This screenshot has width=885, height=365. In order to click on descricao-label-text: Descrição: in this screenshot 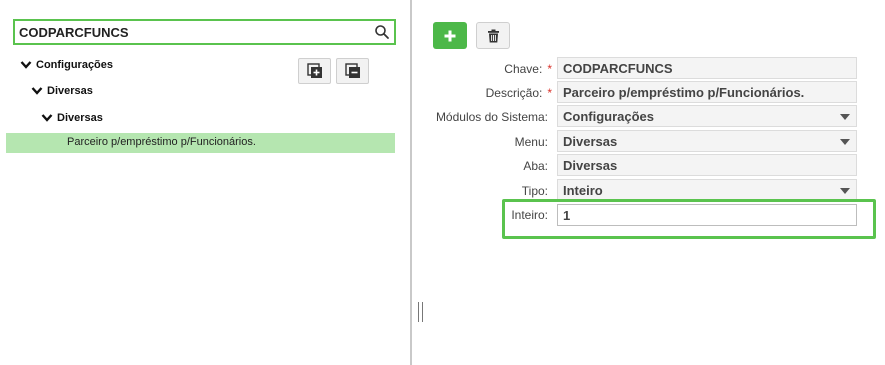, I will do `click(514, 93)`.